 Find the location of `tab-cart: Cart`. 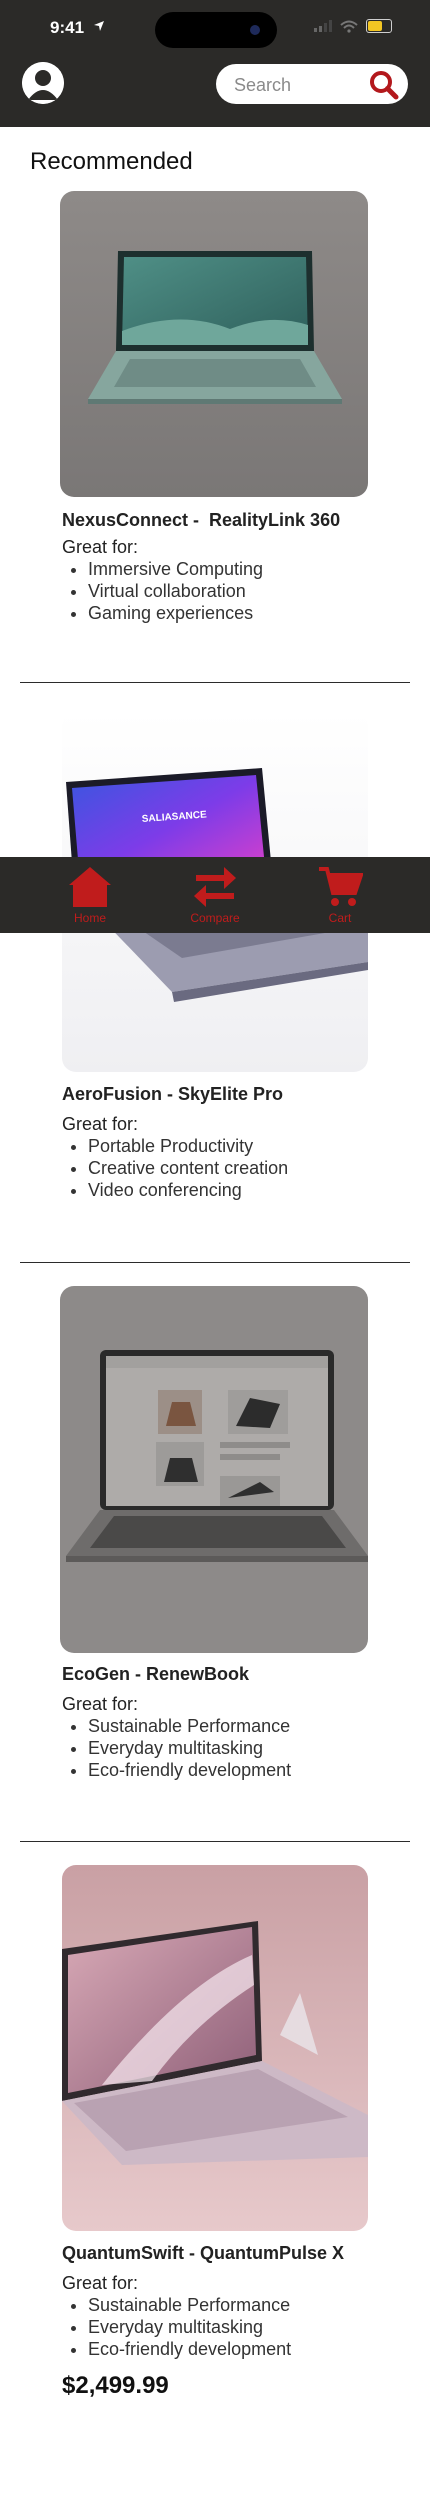

tab-cart: Cart is located at coordinates (340, 895).